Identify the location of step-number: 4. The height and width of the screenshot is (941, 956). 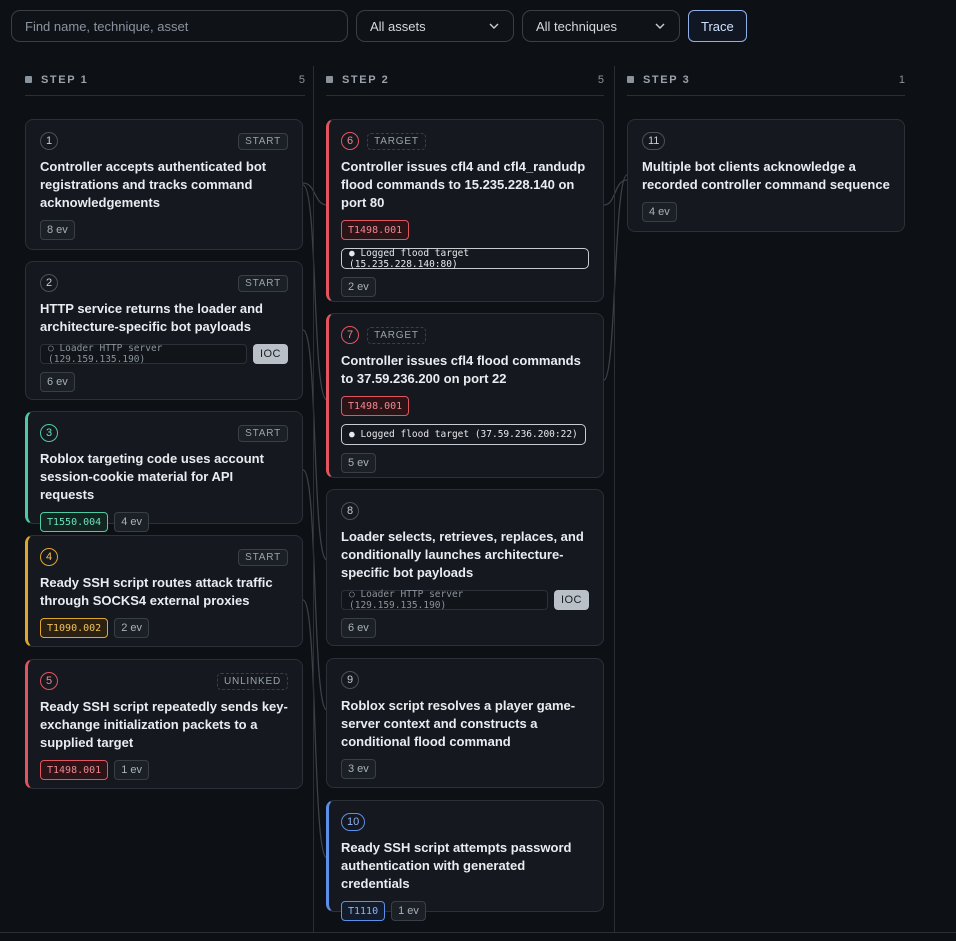
(49, 557).